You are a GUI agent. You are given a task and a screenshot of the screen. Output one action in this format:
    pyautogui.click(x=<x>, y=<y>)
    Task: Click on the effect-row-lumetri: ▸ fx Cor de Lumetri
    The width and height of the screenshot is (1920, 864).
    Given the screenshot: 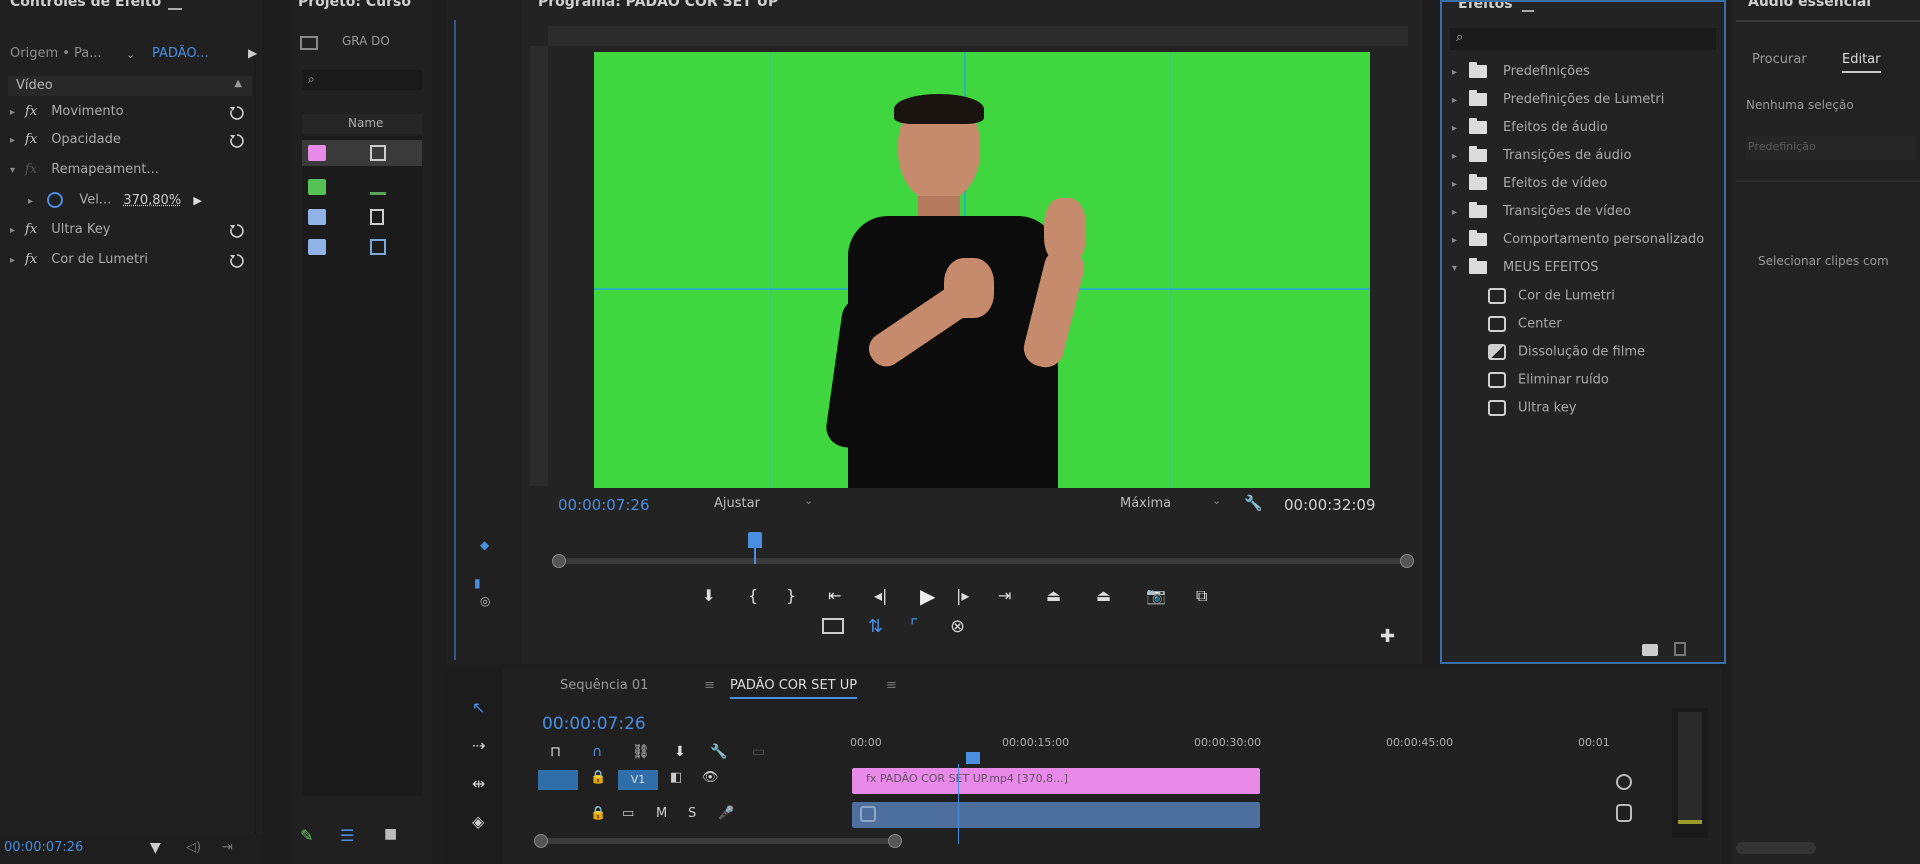 What is the action you would take?
    pyautogui.click(x=128, y=262)
    